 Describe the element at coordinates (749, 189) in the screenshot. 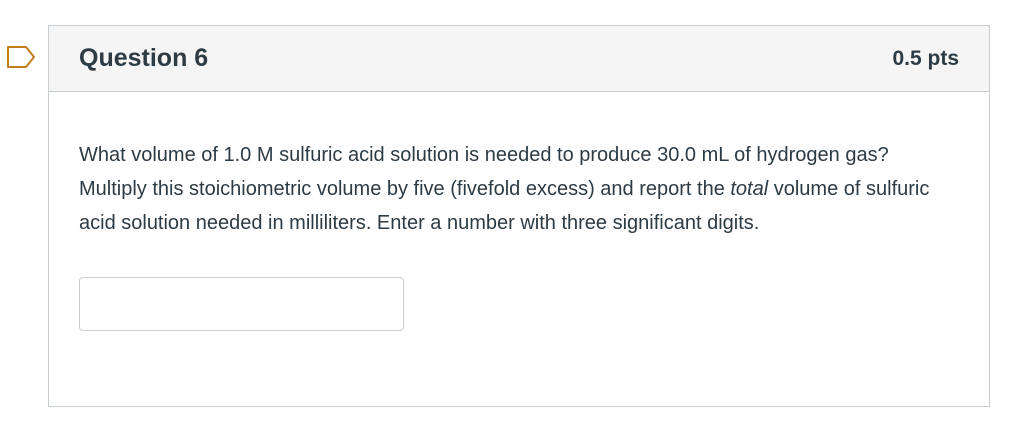

I see `question-text-emphasis: total` at that location.